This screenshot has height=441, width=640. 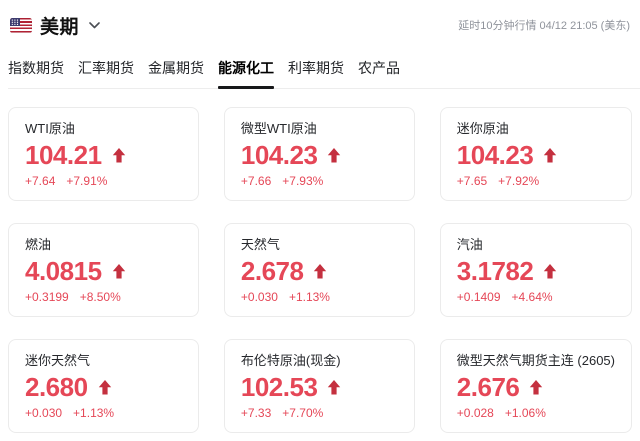 What do you see at coordinates (256, 413) in the screenshot?
I see `change-value: +7.33` at bounding box center [256, 413].